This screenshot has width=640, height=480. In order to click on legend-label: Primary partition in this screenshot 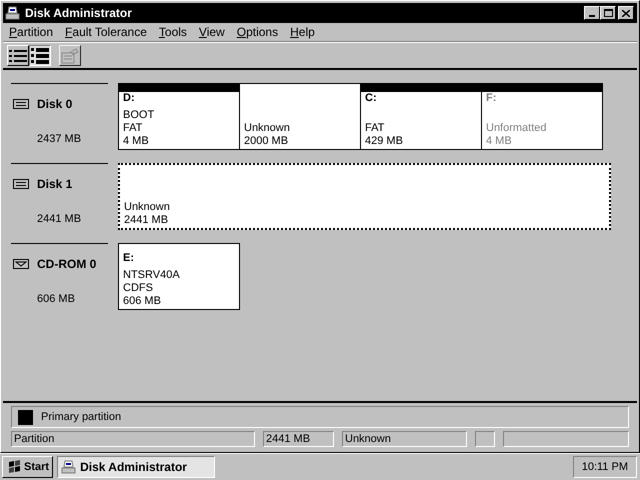, I will do `click(81, 417)`.